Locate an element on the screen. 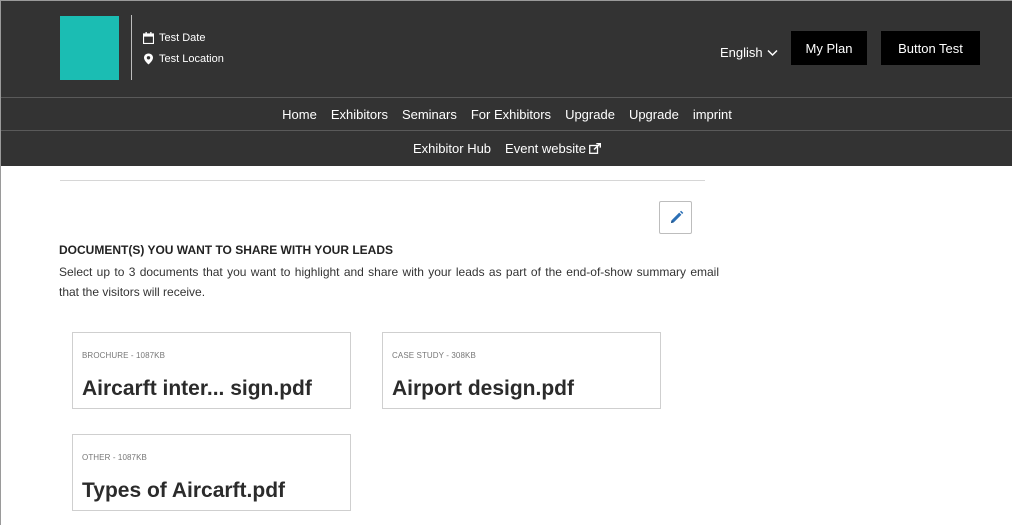 This screenshot has width=1012, height=525. nav-seminars: Seminars is located at coordinates (429, 114).